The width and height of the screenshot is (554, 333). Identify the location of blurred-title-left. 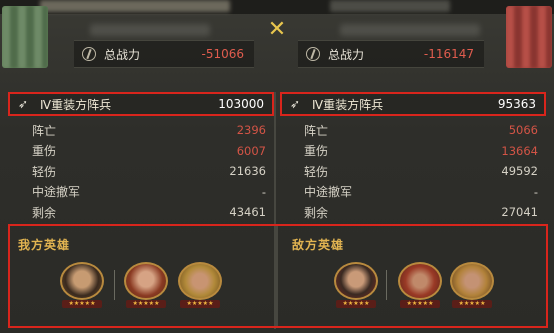
(135, 6).